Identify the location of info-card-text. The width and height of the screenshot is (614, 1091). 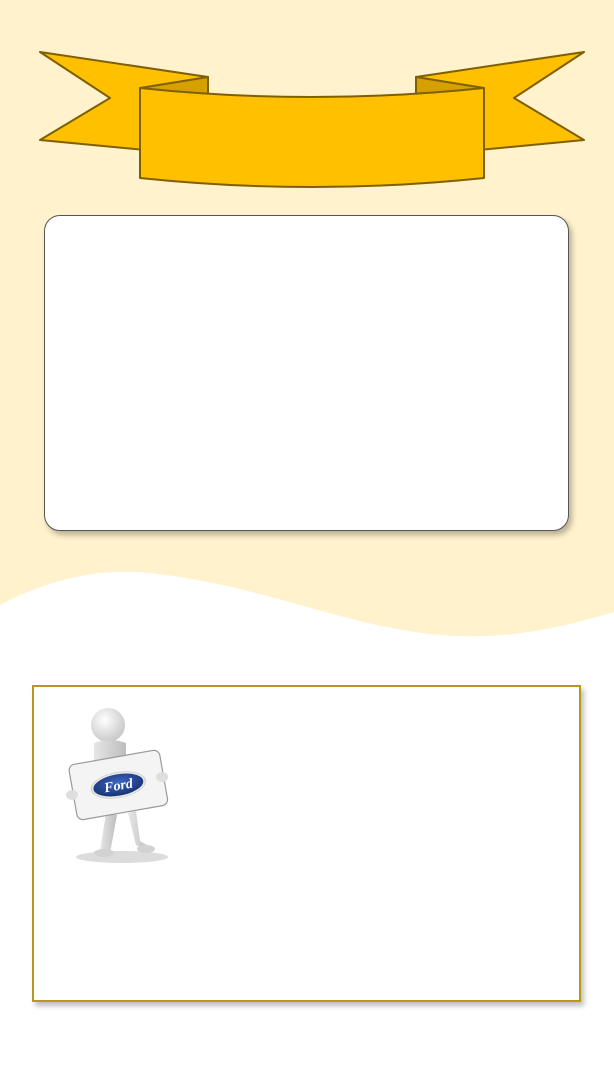
(306, 236).